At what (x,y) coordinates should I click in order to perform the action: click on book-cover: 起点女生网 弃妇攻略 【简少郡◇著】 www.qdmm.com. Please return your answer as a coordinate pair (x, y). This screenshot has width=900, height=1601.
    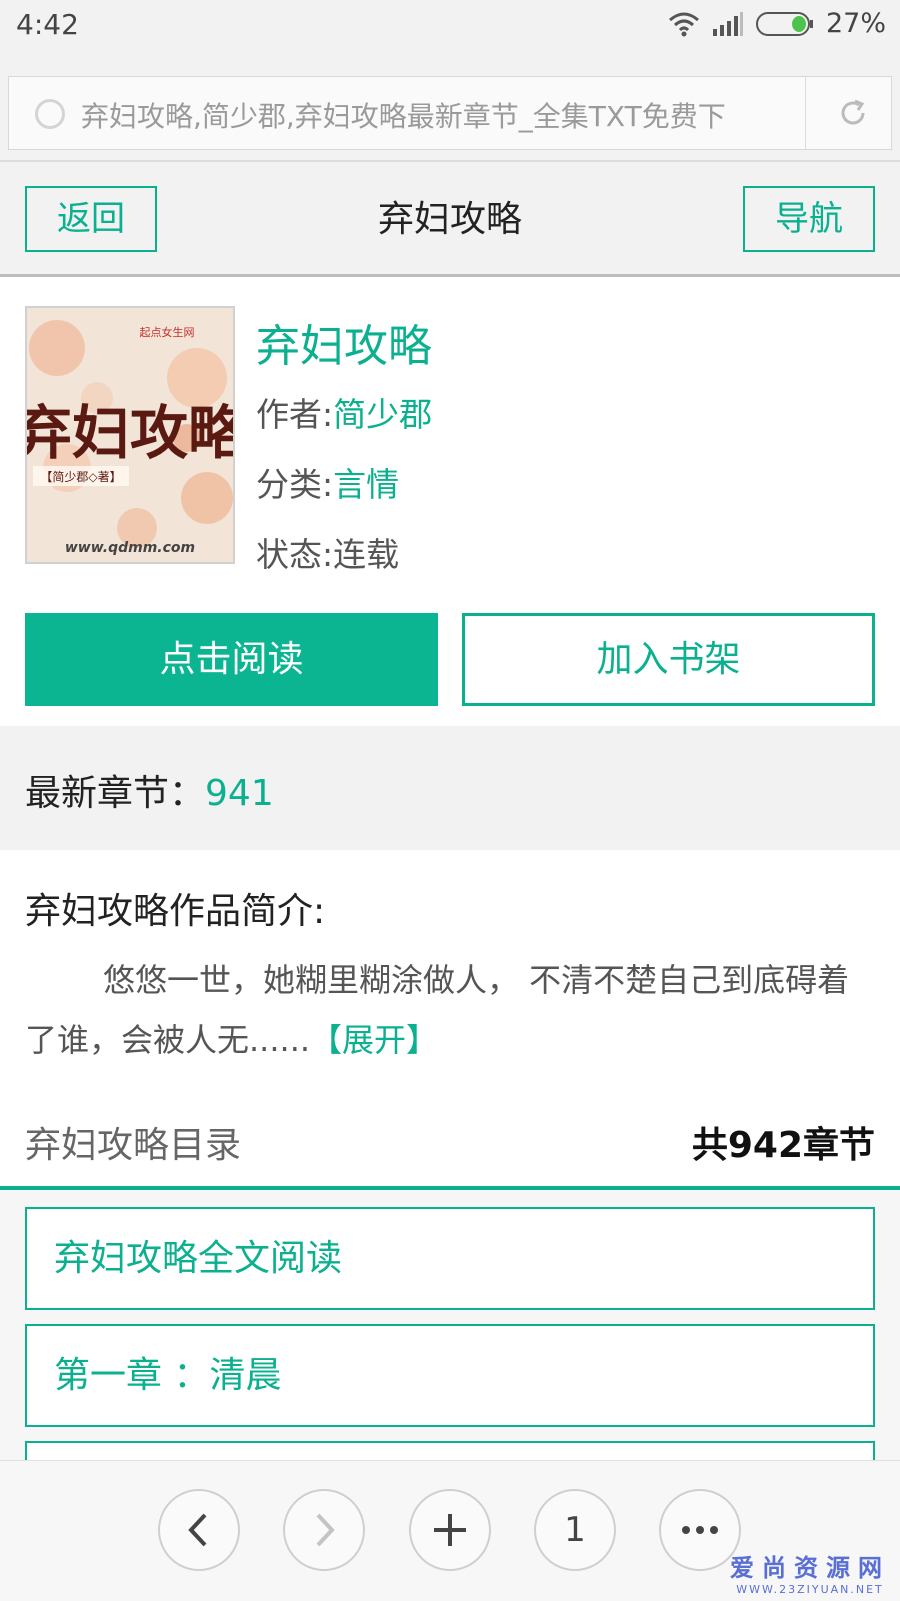
    Looking at the image, I should click on (130, 435).